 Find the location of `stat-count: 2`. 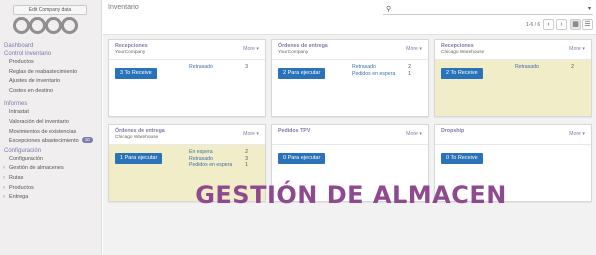

stat-count: 2 is located at coordinates (572, 67).